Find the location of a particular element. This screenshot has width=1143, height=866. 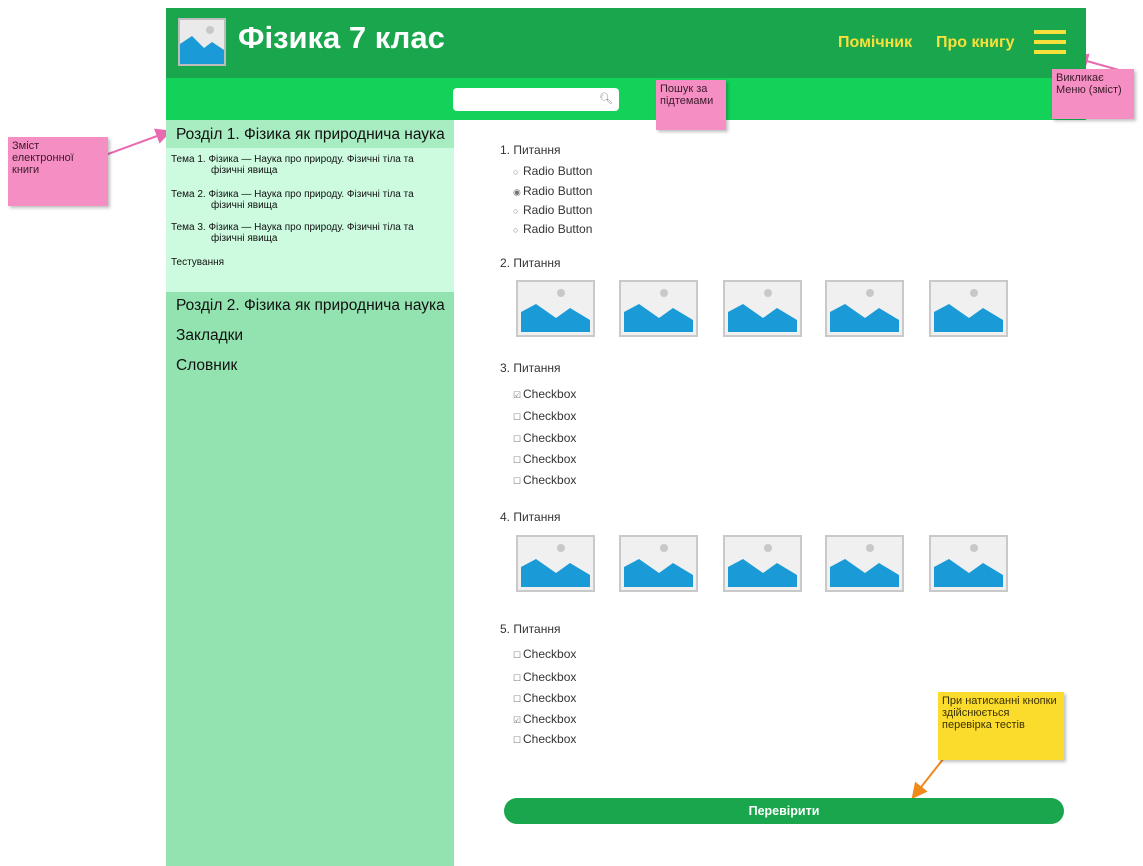

topic-3-line2: фізичні явища is located at coordinates (244, 238).